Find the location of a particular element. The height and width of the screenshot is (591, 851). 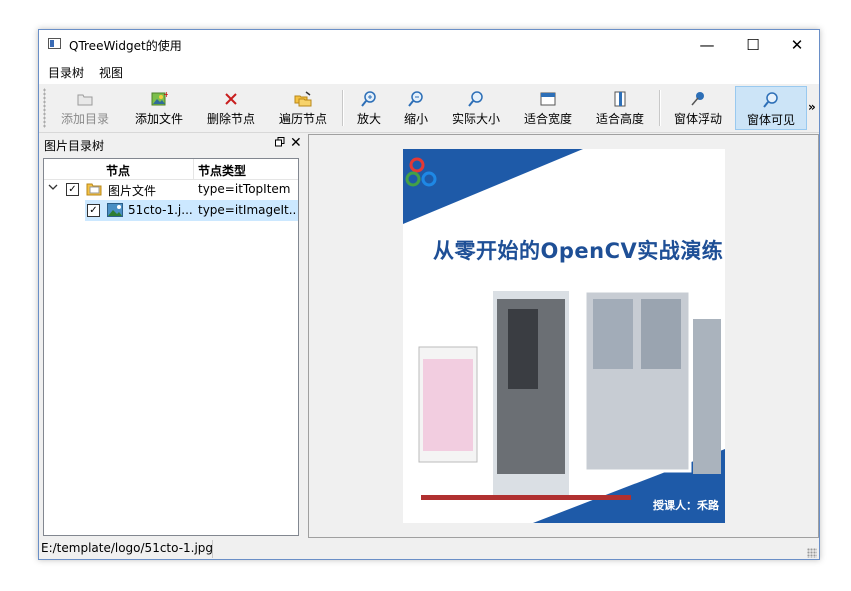

add-file-button: + 添加文件 is located at coordinates (159, 108).